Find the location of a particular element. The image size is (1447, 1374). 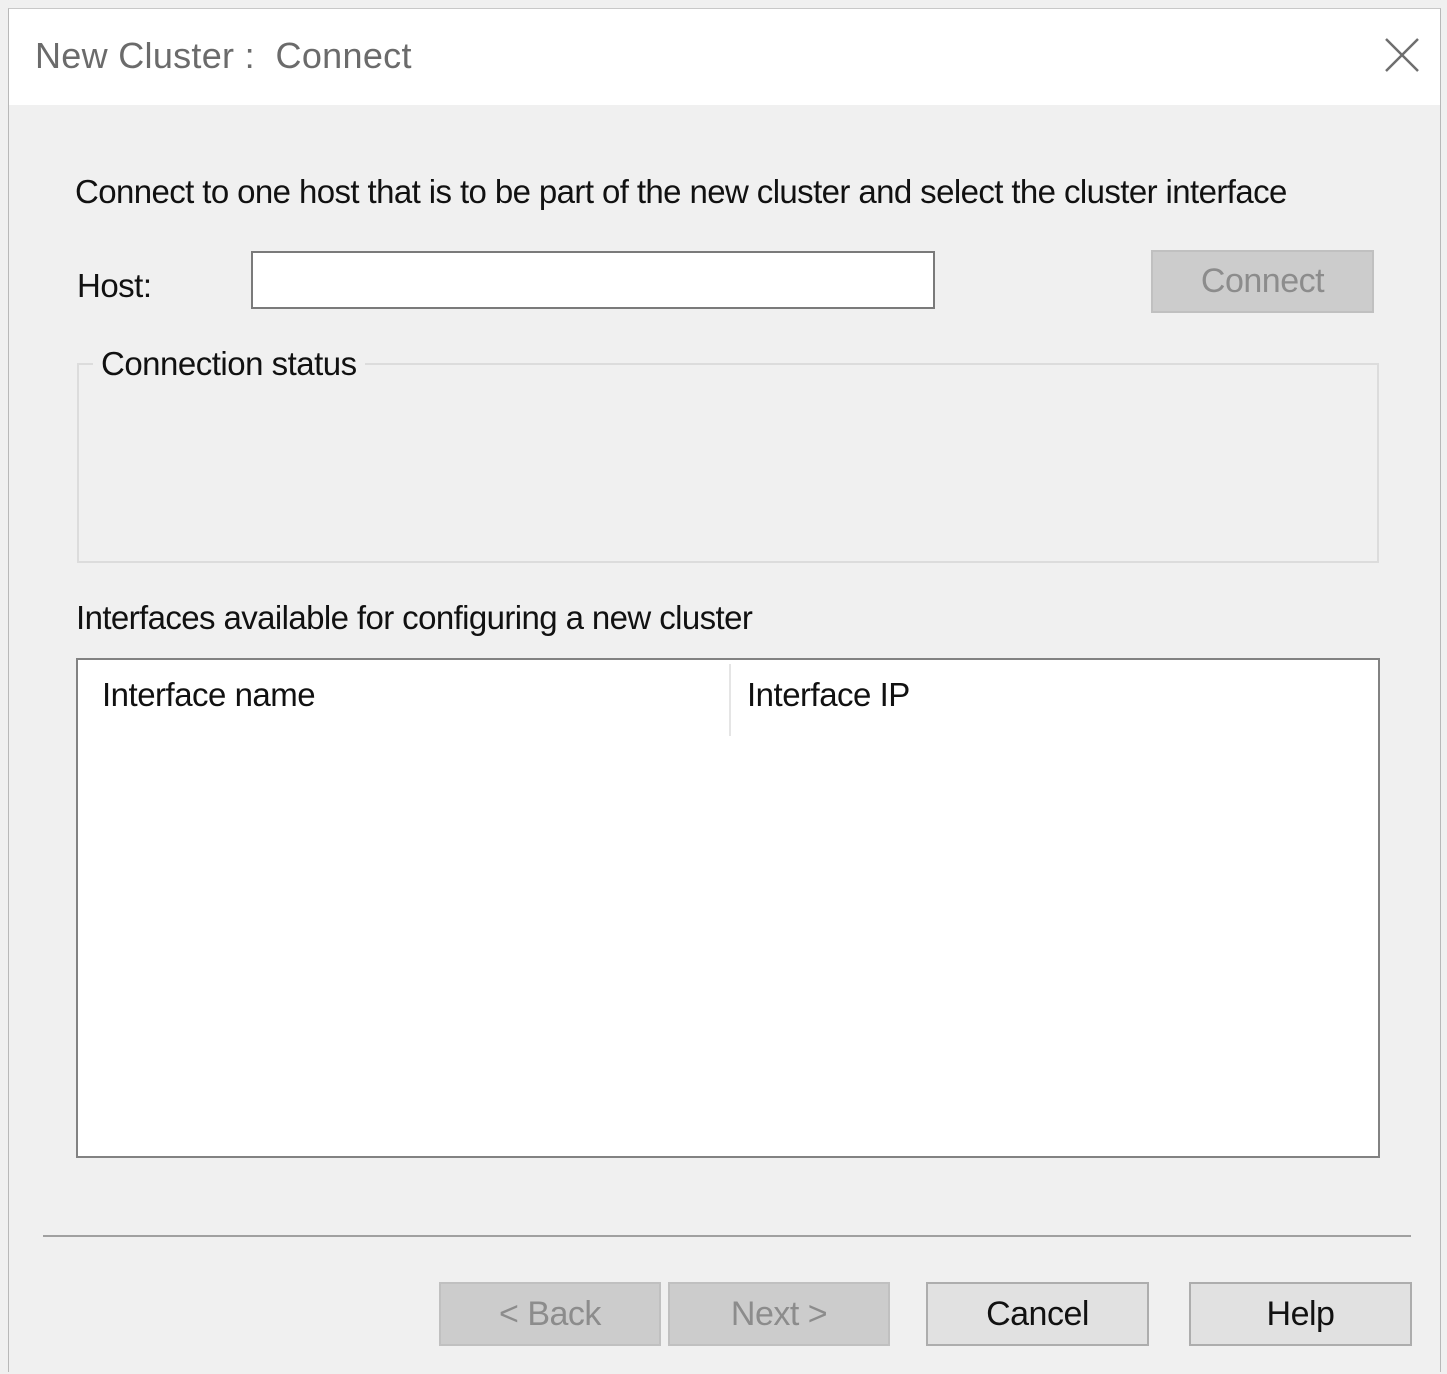

close-icon is located at coordinates (1402, 55).